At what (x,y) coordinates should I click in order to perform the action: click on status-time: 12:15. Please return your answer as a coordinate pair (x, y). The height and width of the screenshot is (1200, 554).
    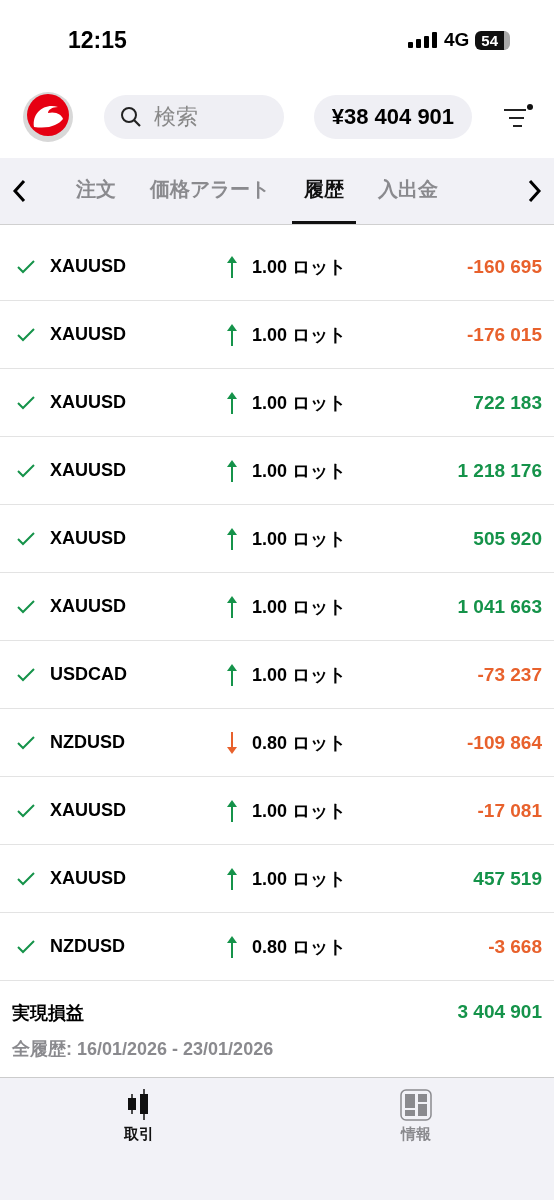
    Looking at the image, I should click on (97, 40).